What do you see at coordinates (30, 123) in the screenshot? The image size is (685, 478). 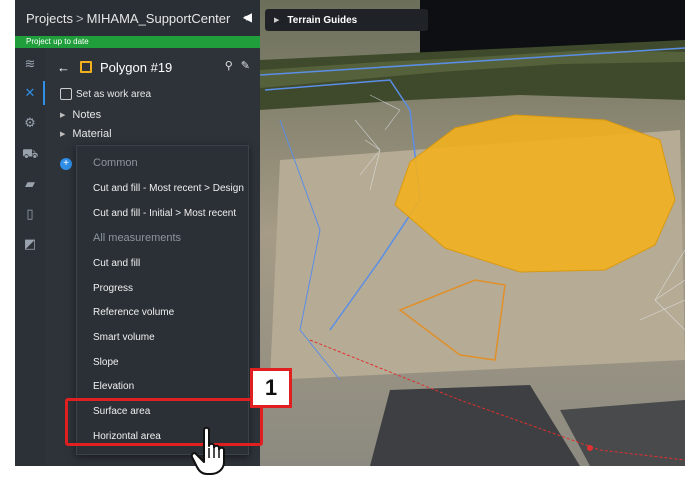 I see `gear-icon: ⚙` at bounding box center [30, 123].